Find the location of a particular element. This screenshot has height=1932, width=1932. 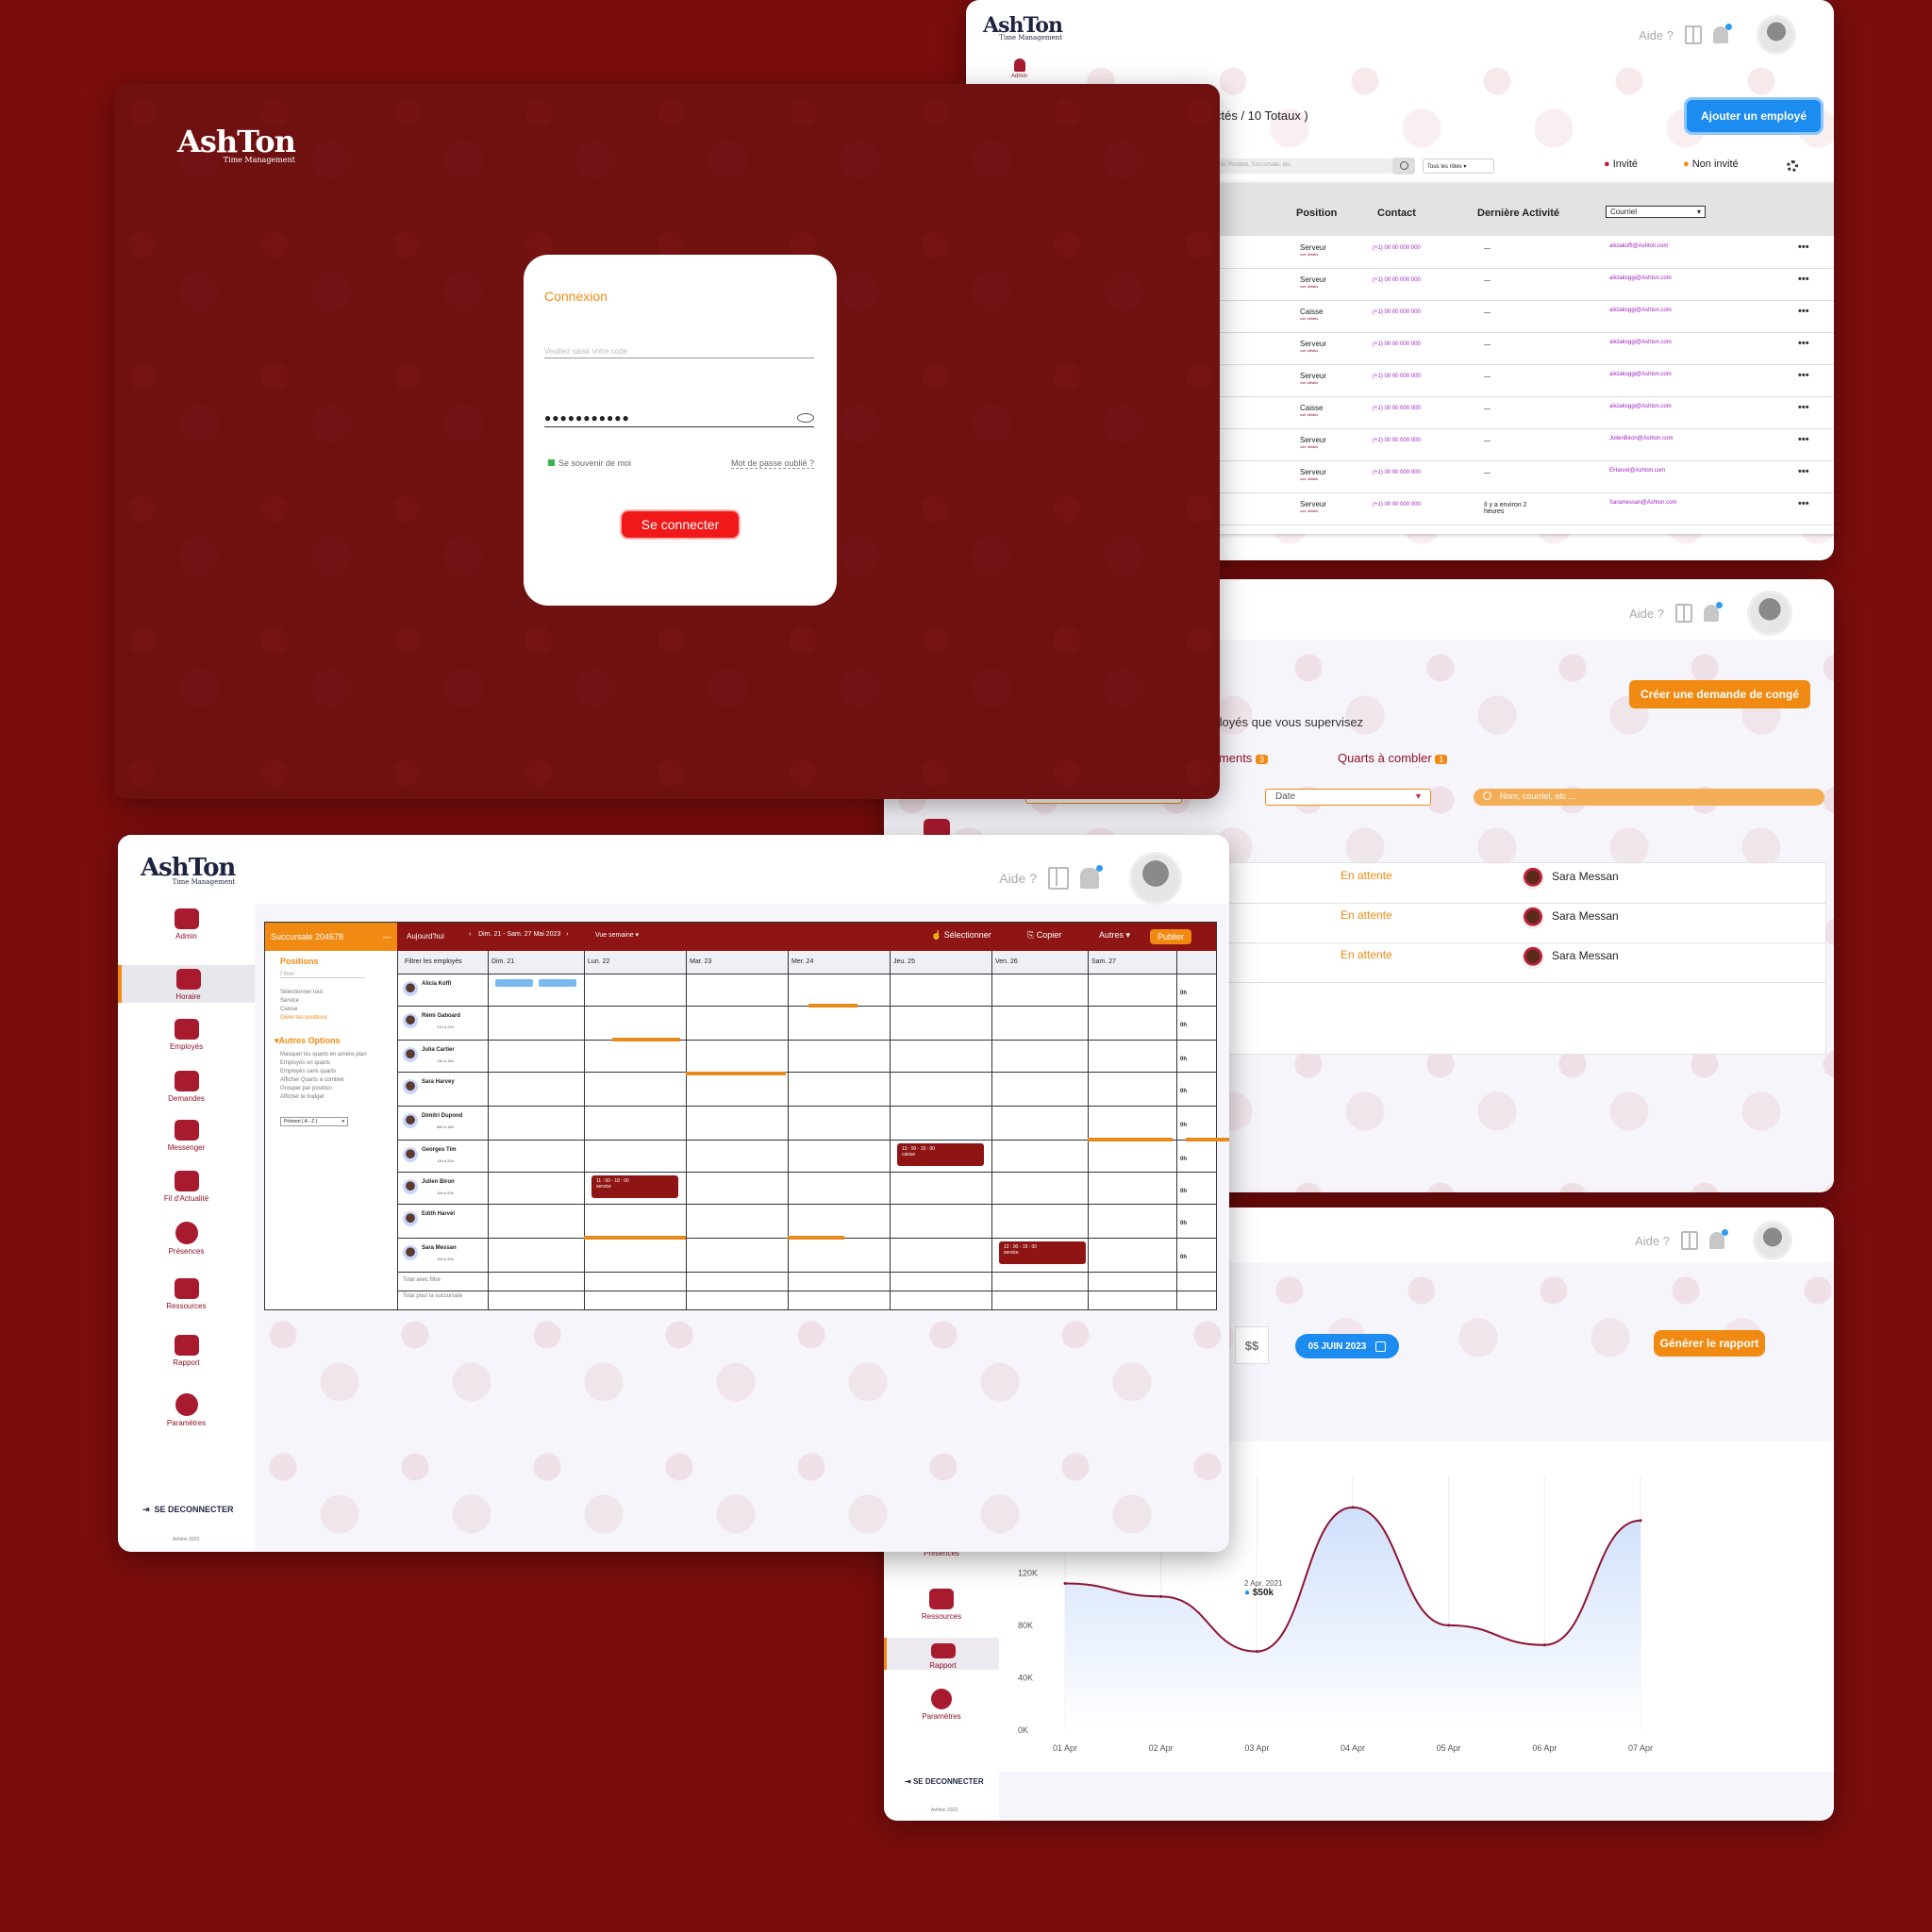

day-header: Mar. 23 is located at coordinates (701, 962).